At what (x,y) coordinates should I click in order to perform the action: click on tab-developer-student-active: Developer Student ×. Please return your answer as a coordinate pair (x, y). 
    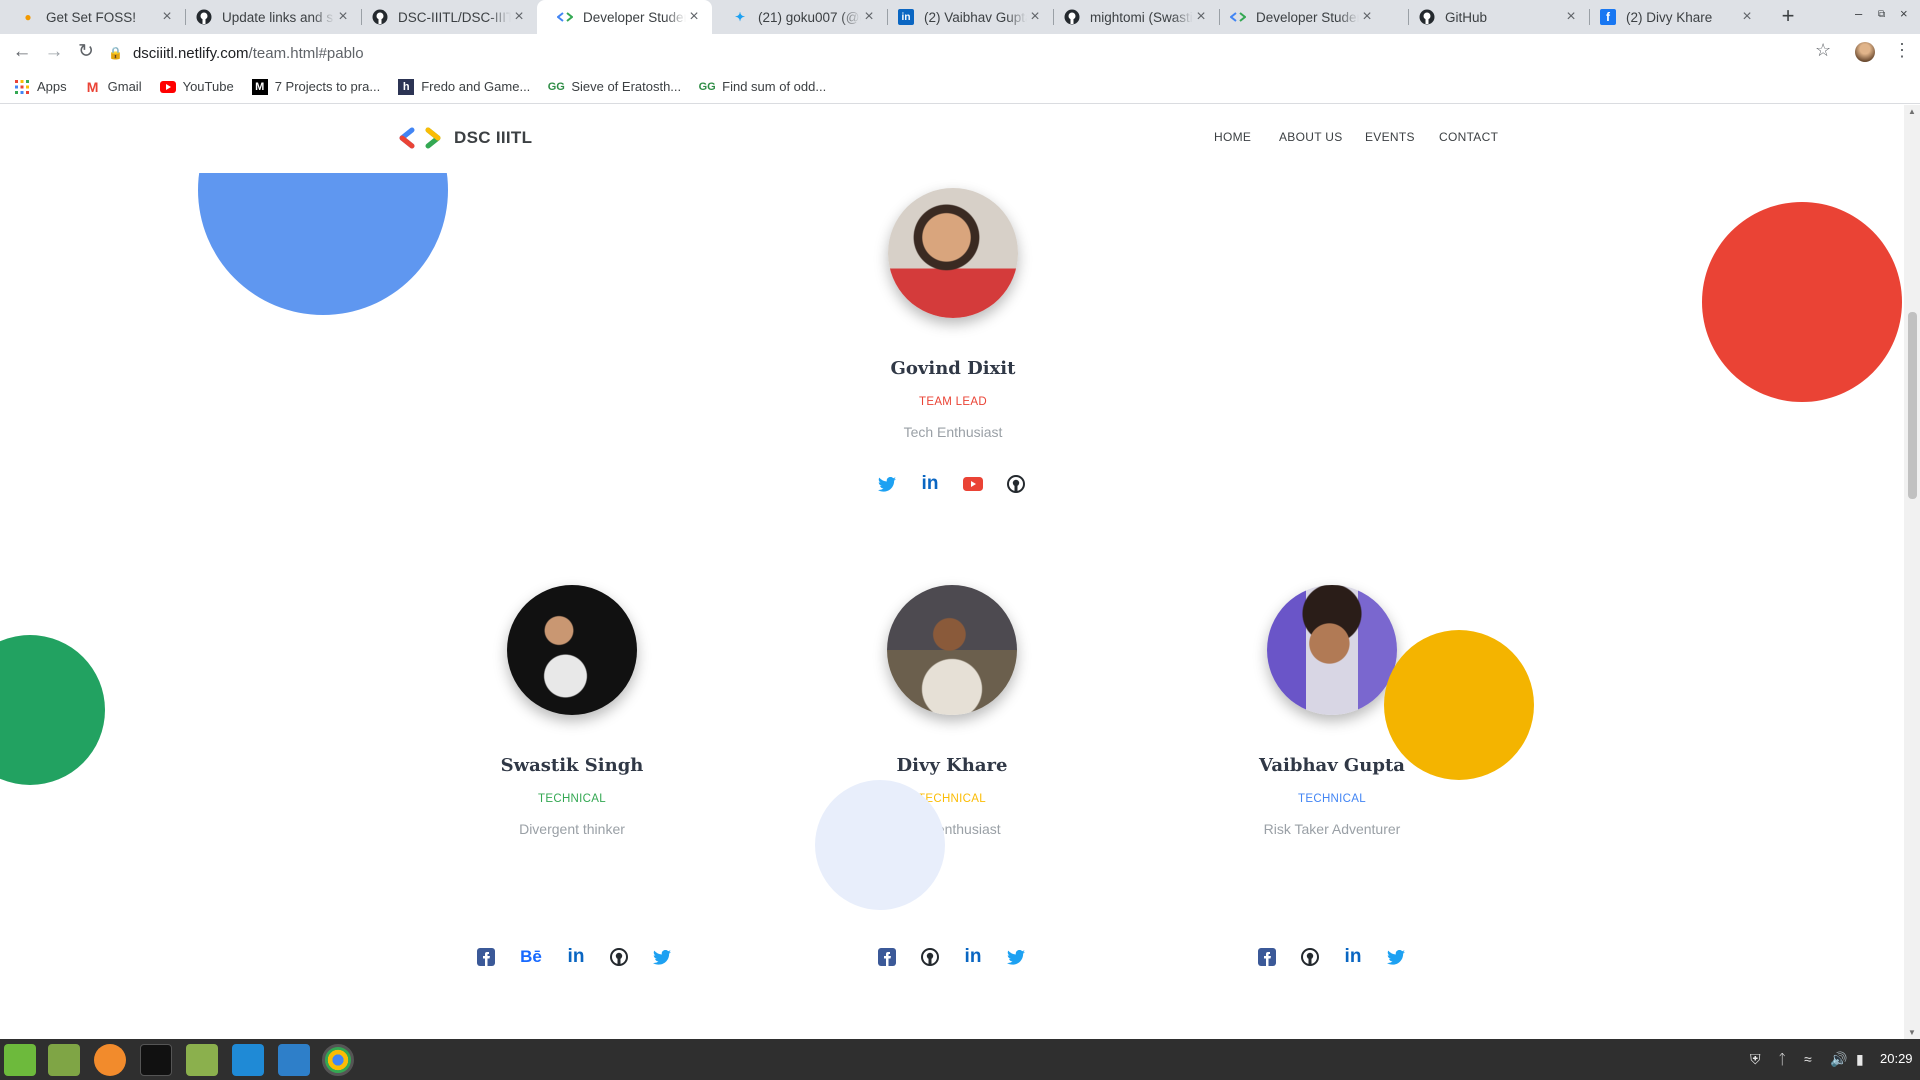
    Looking at the image, I should click on (624, 17).